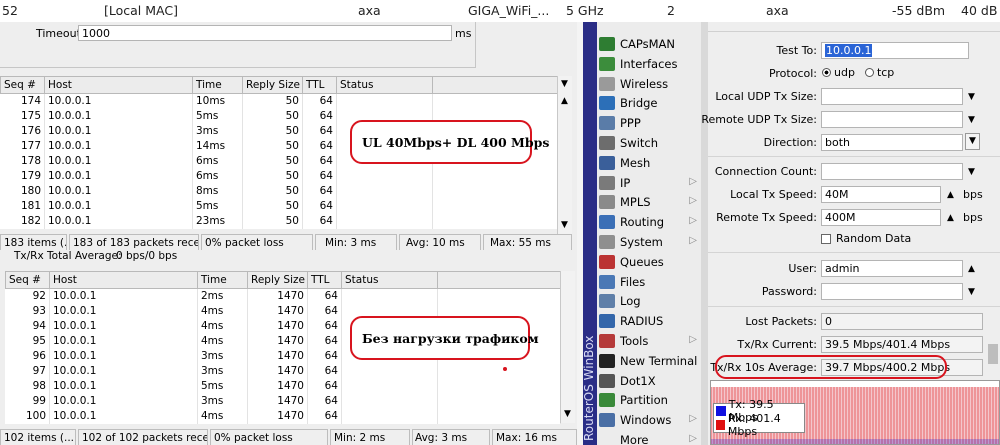  I want to click on connection-count-input, so click(892, 171).